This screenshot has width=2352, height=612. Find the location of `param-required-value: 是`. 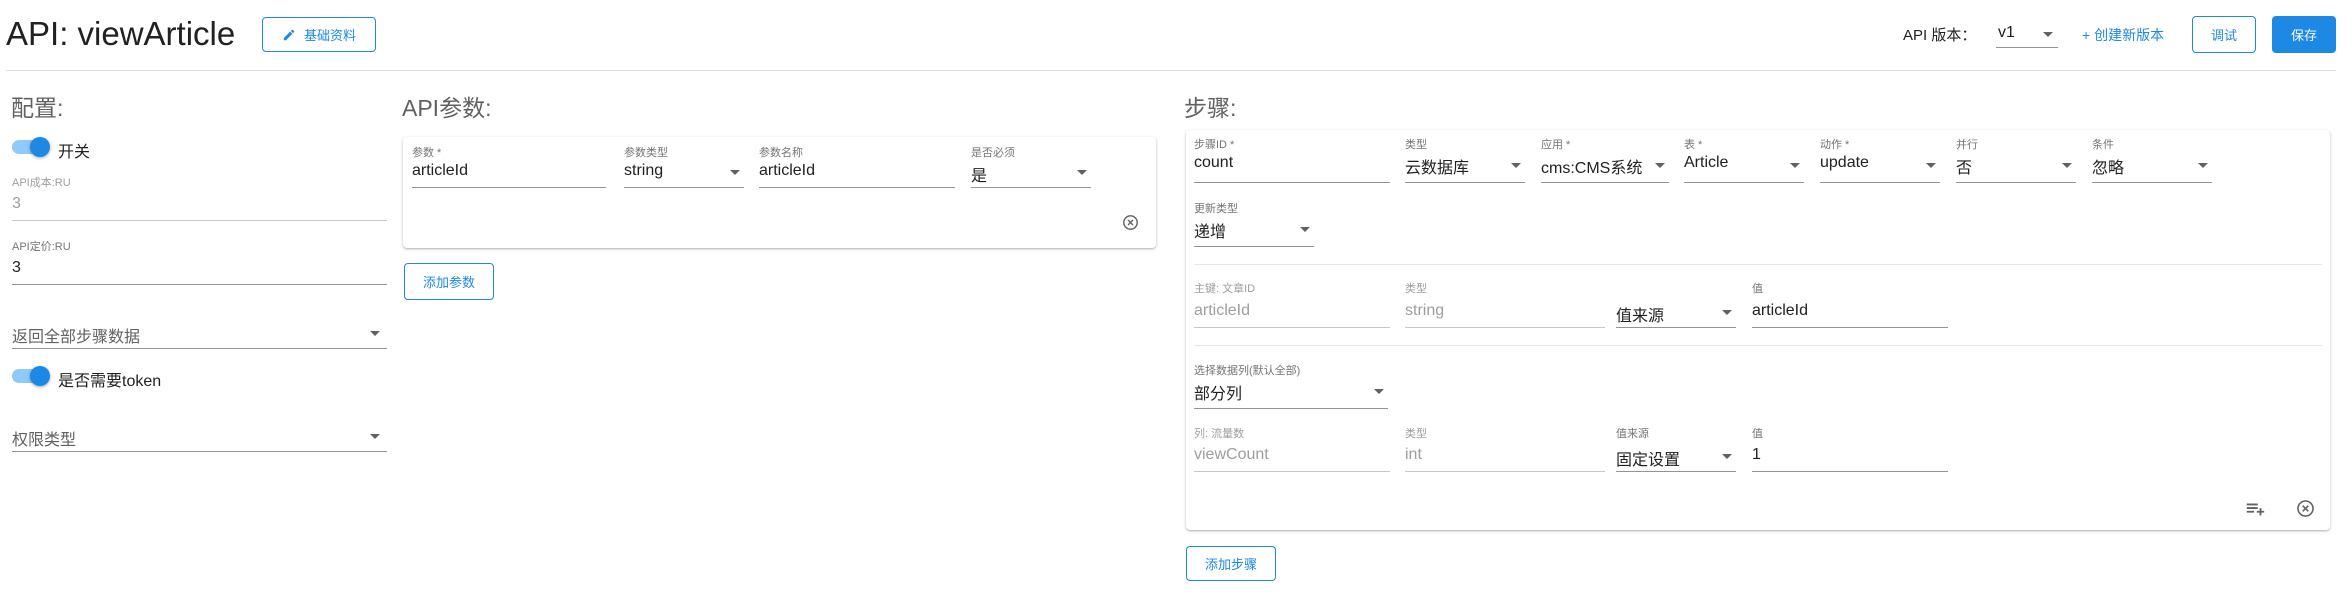

param-required-value: 是 is located at coordinates (979, 176).